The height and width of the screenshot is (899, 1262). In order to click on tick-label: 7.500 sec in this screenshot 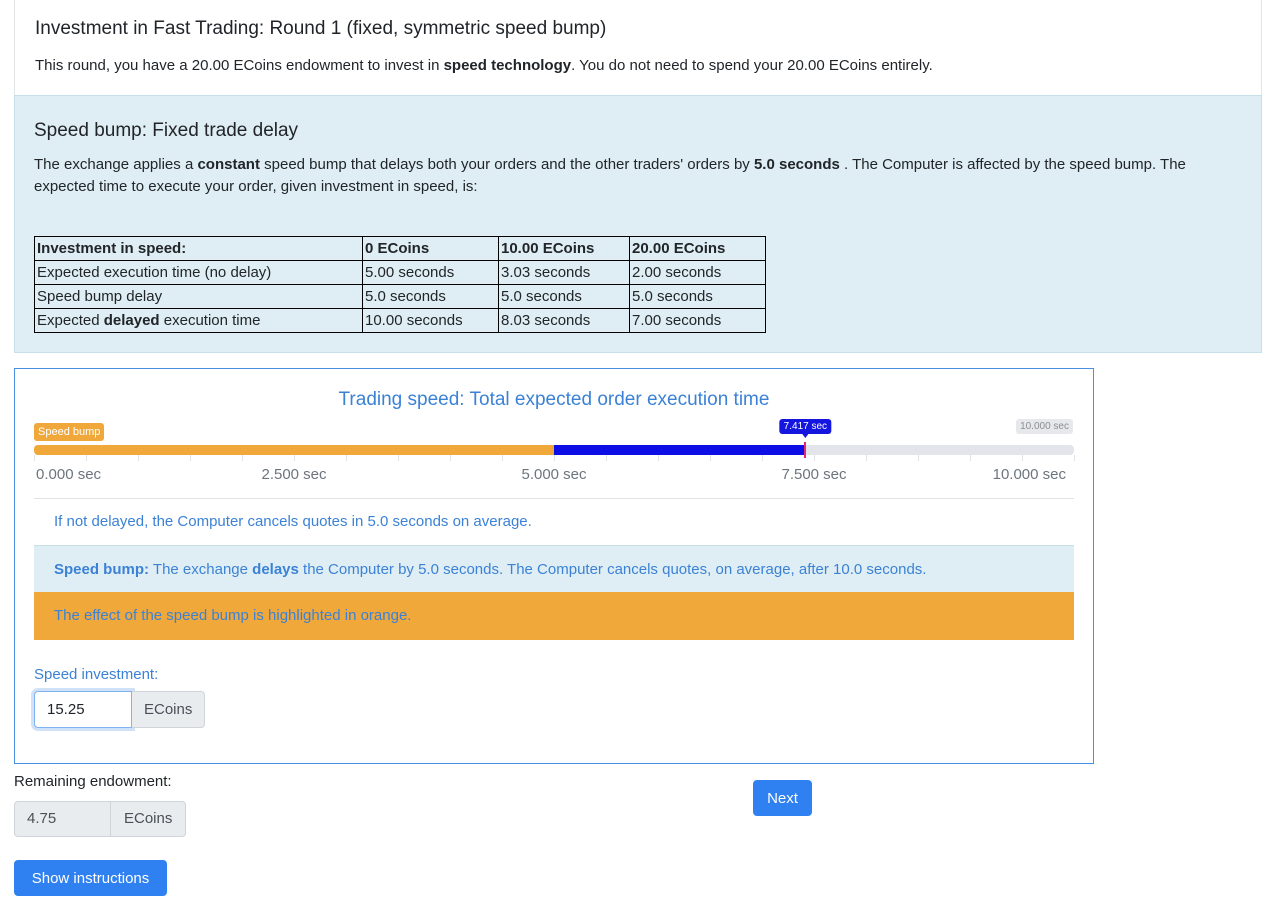, I will do `click(814, 474)`.